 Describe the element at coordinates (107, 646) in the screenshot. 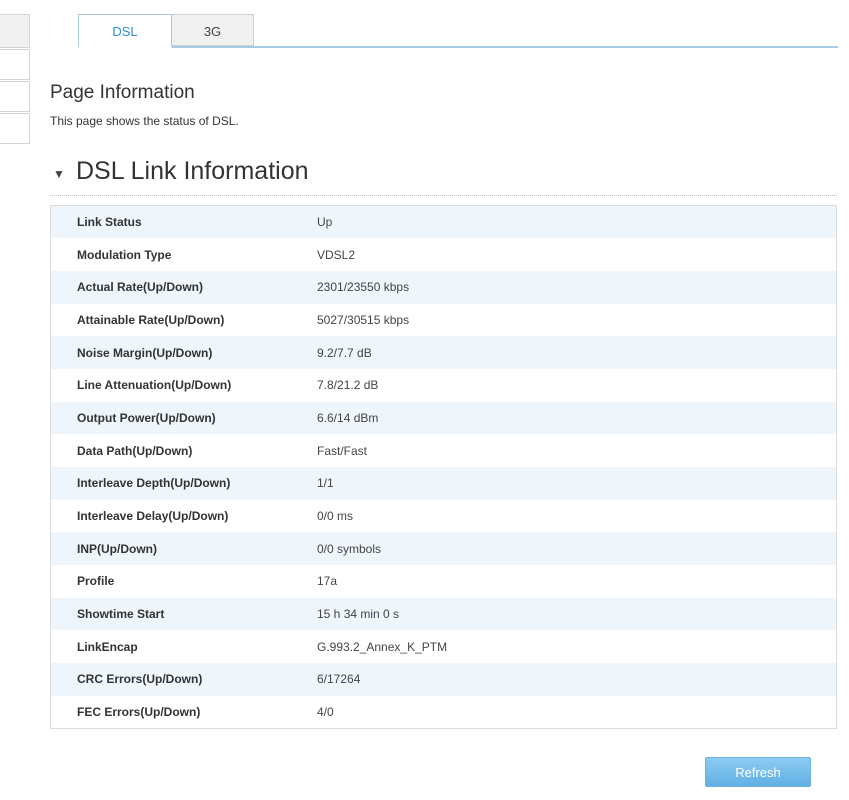

I see `row-label: LinkEncap` at that location.